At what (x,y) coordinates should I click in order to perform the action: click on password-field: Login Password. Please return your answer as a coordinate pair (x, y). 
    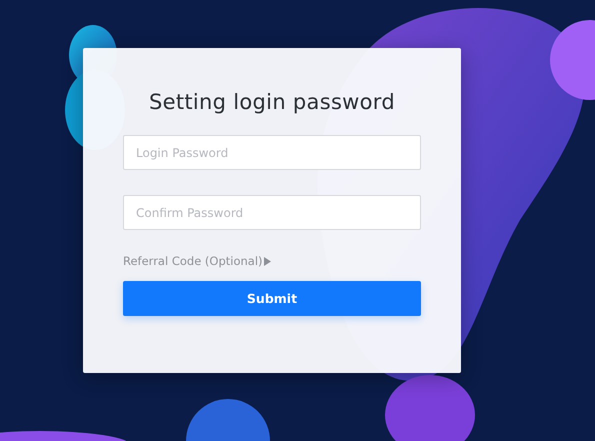
    Looking at the image, I should click on (272, 152).